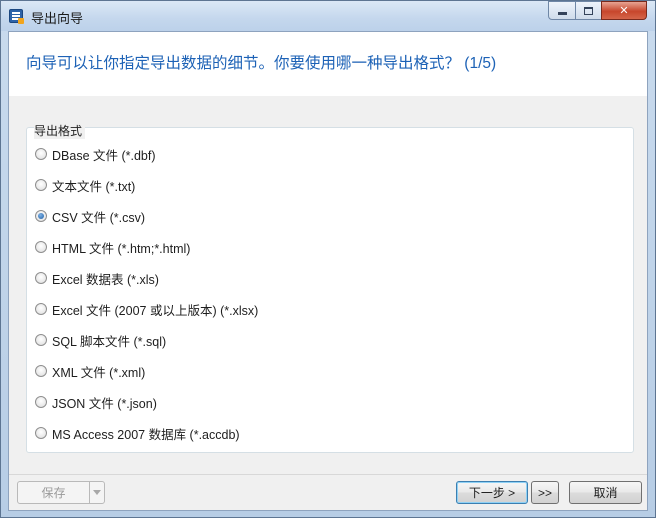  What do you see at coordinates (41, 402) in the screenshot?
I see `radio-json` at bounding box center [41, 402].